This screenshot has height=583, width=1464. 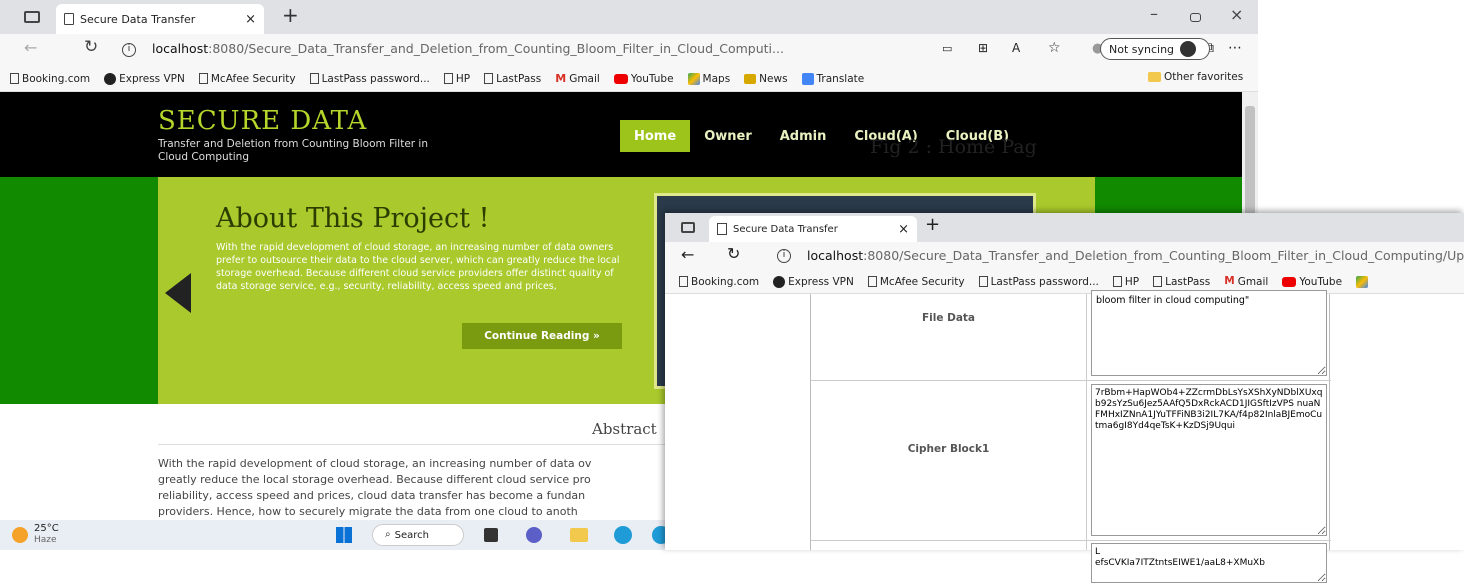 I want to click on prev-slide-icon, so click(x=178, y=293).